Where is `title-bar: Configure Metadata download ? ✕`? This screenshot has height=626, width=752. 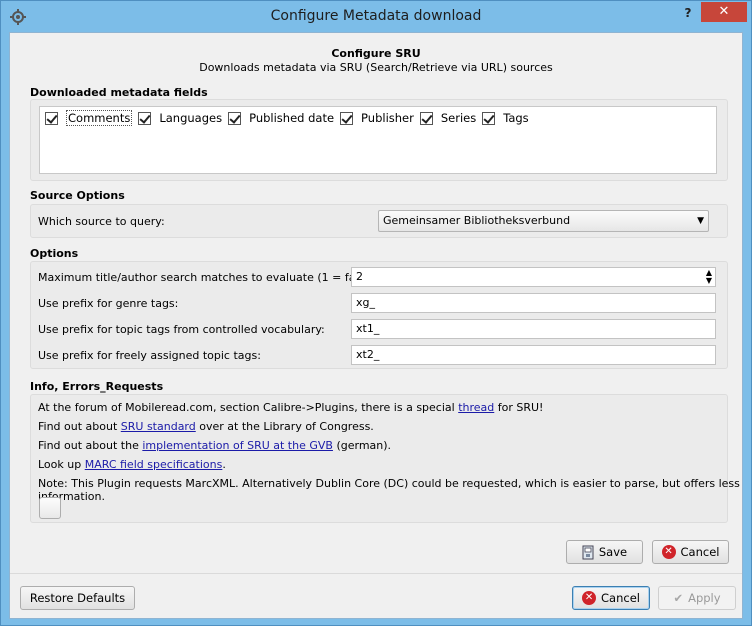
title-bar: Configure Metadata download ? ✕ is located at coordinates (376, 17).